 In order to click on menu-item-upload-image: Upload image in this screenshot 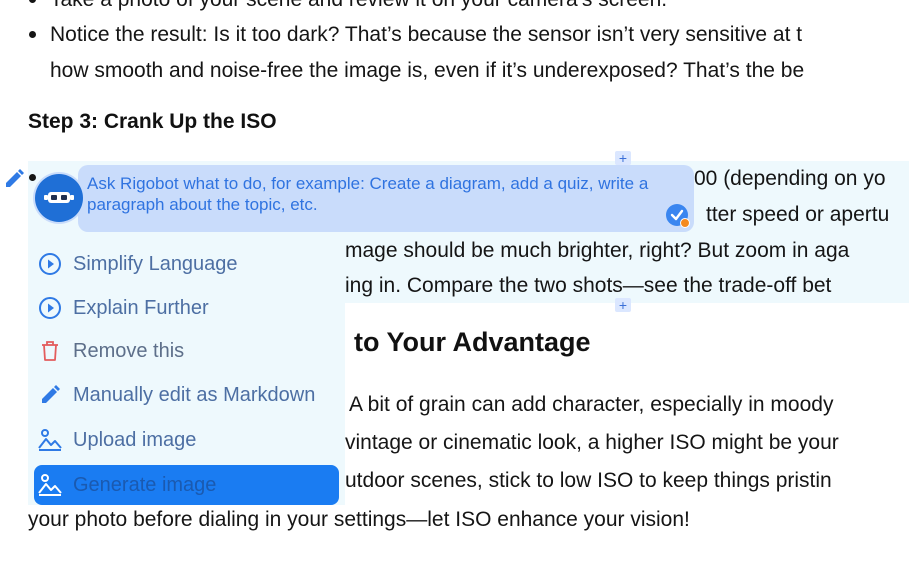, I will do `click(186, 440)`.